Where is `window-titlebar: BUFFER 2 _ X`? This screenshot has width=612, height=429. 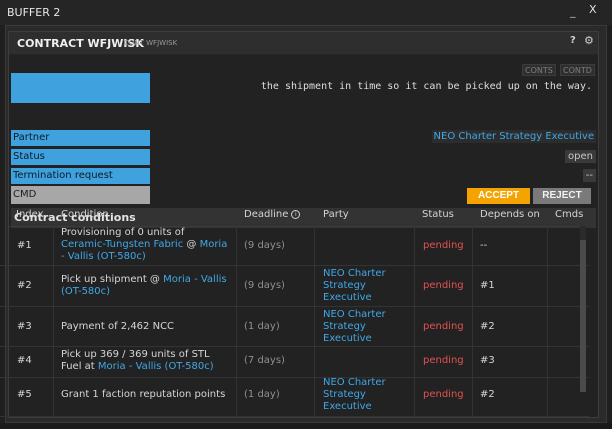 window-titlebar: BUFFER 2 _ X is located at coordinates (306, 12).